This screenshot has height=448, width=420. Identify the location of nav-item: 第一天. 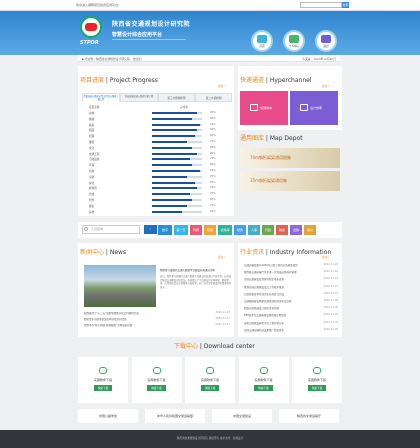
(181, 230).